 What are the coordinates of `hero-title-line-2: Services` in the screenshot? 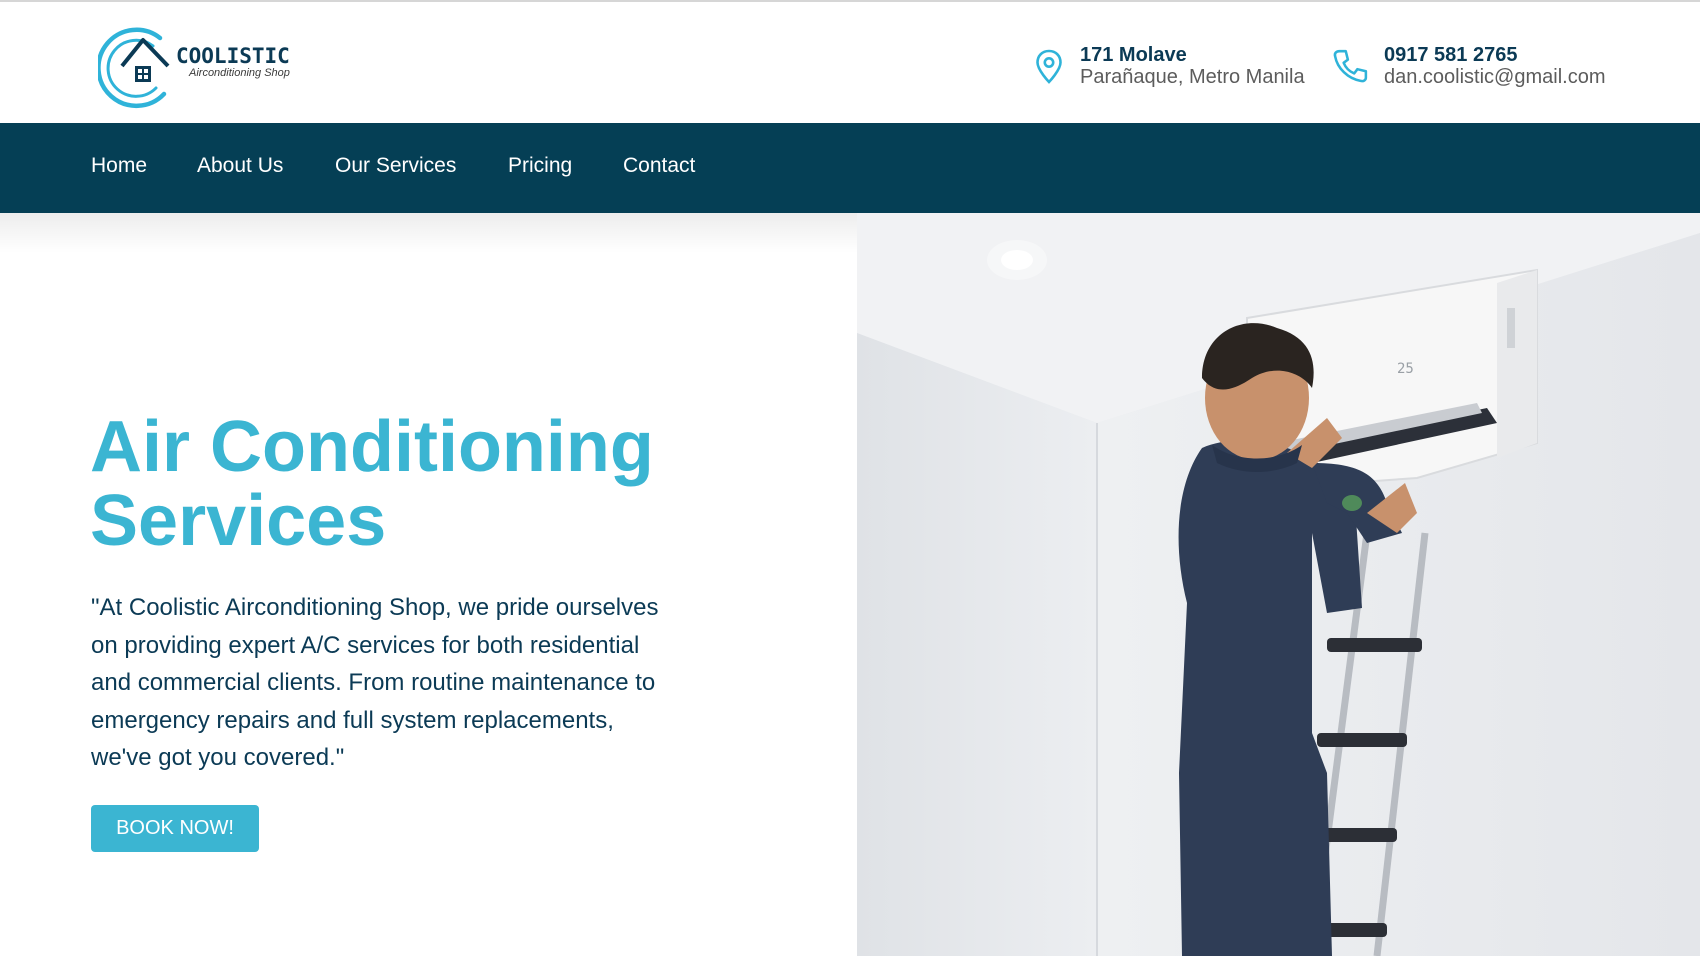 It's located at (238, 521).